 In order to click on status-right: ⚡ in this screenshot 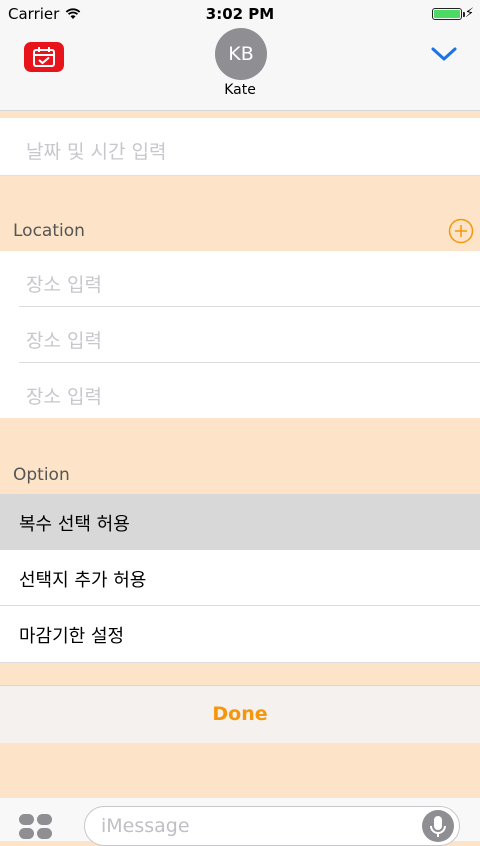, I will do `click(452, 13)`.